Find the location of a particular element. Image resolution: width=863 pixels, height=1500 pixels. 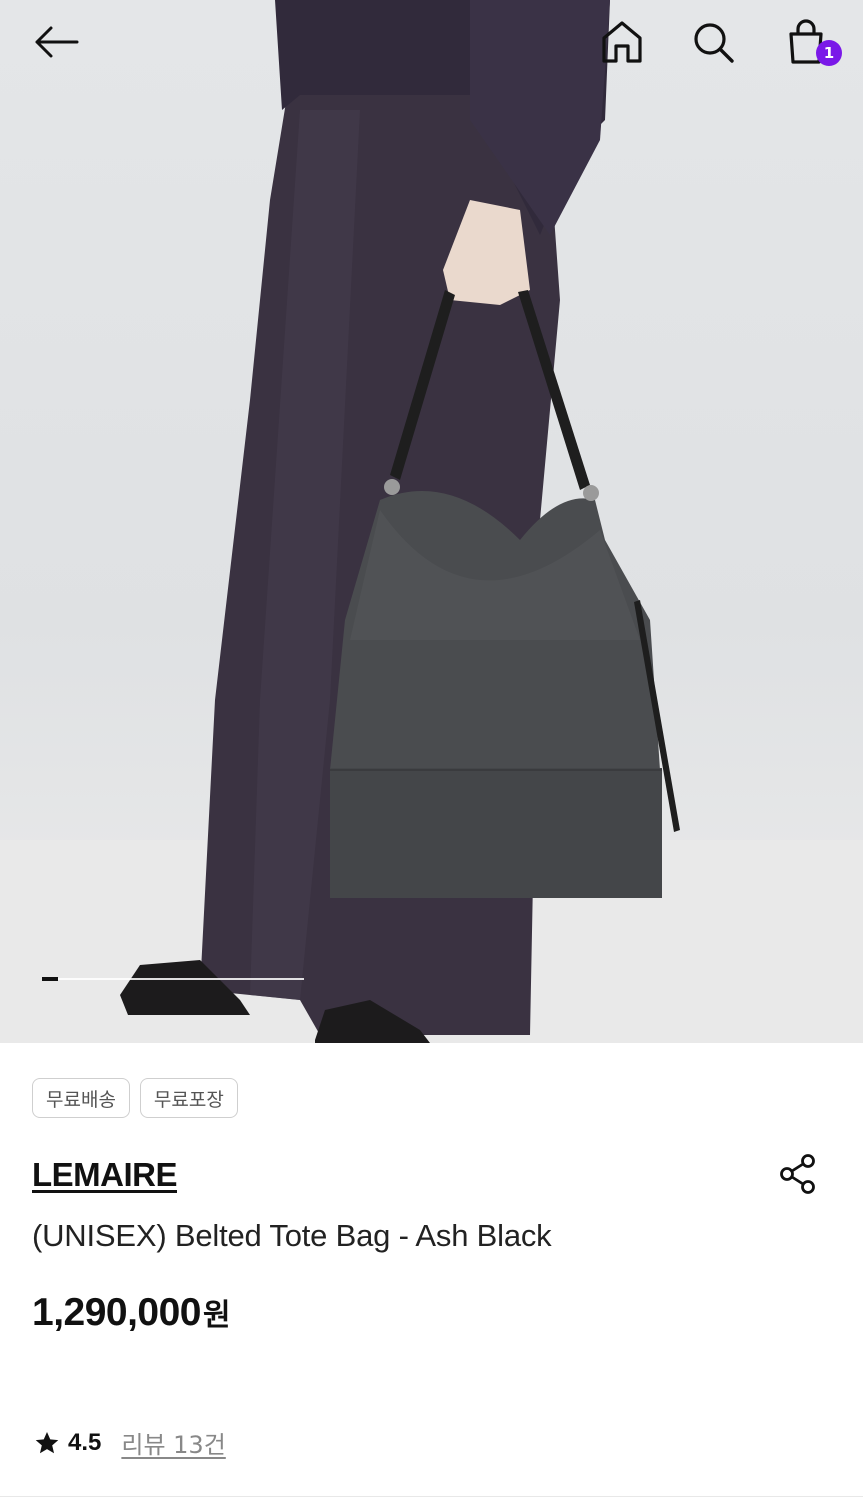

gallery-progress-indicator is located at coordinates (173, 979).